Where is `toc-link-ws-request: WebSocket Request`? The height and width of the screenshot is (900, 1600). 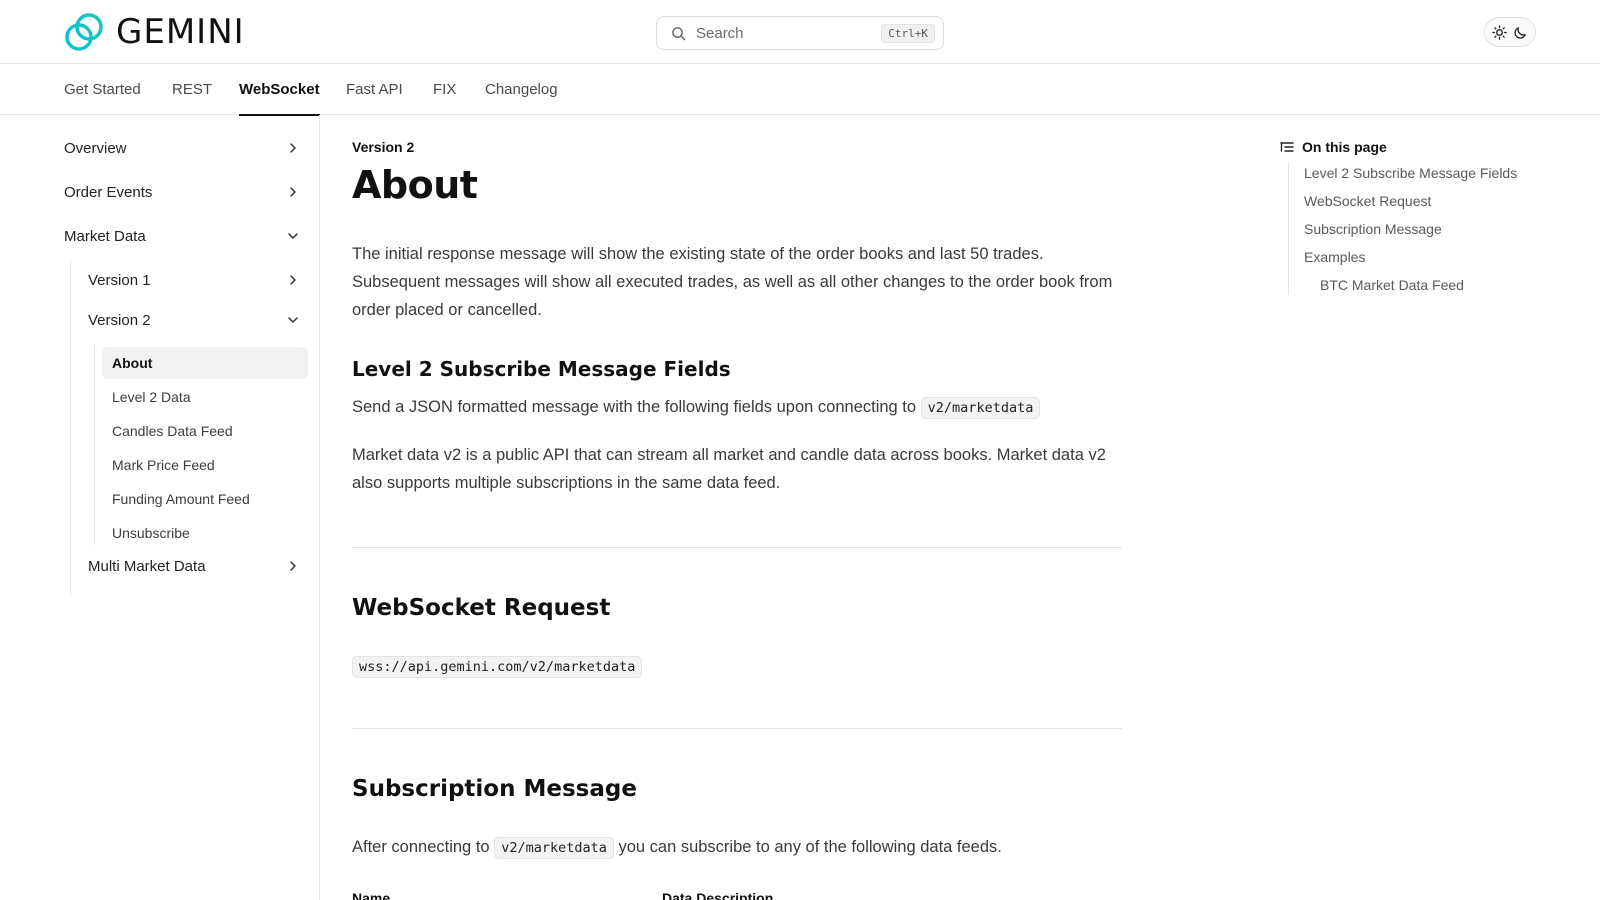 toc-link-ws-request: WebSocket Request is located at coordinates (1367, 201).